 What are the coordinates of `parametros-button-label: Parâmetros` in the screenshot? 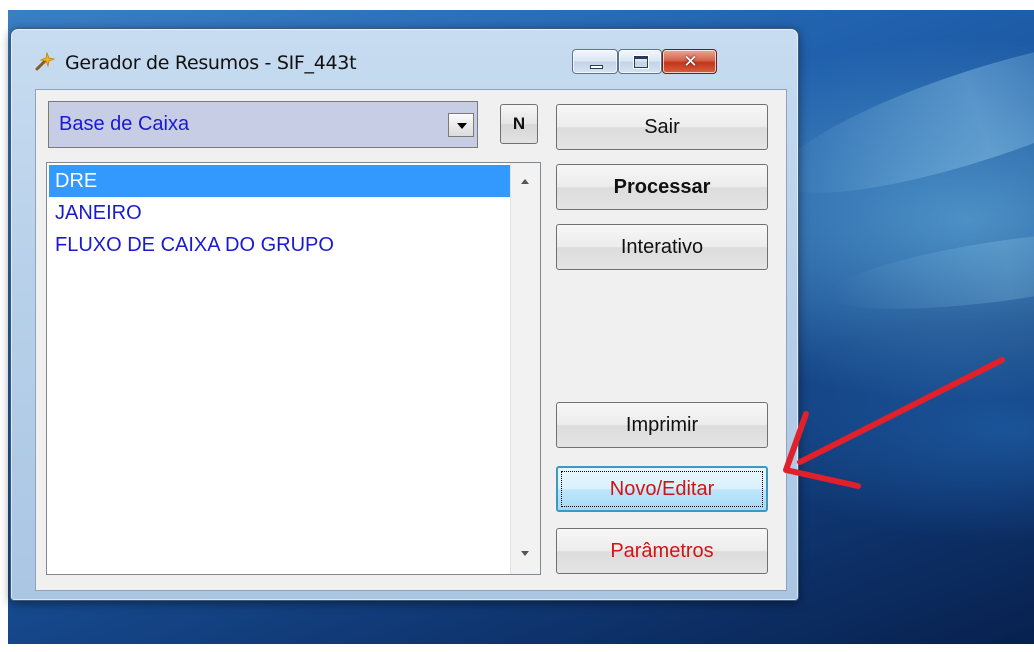 It's located at (662, 551).